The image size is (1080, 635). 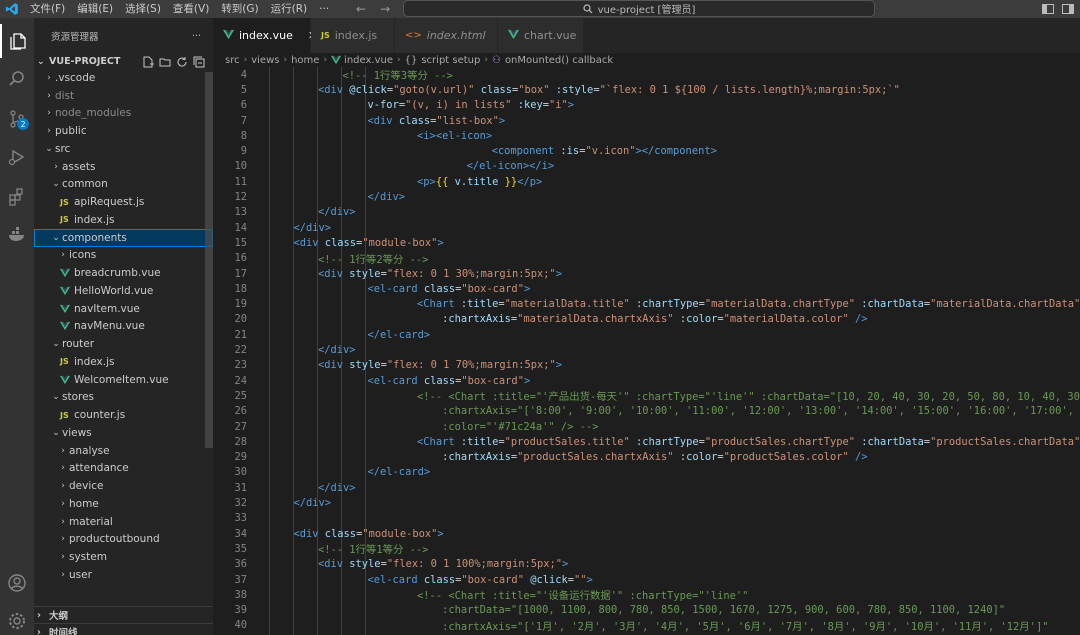 What do you see at coordinates (17, 41) in the screenshot?
I see `explorer-icon` at bounding box center [17, 41].